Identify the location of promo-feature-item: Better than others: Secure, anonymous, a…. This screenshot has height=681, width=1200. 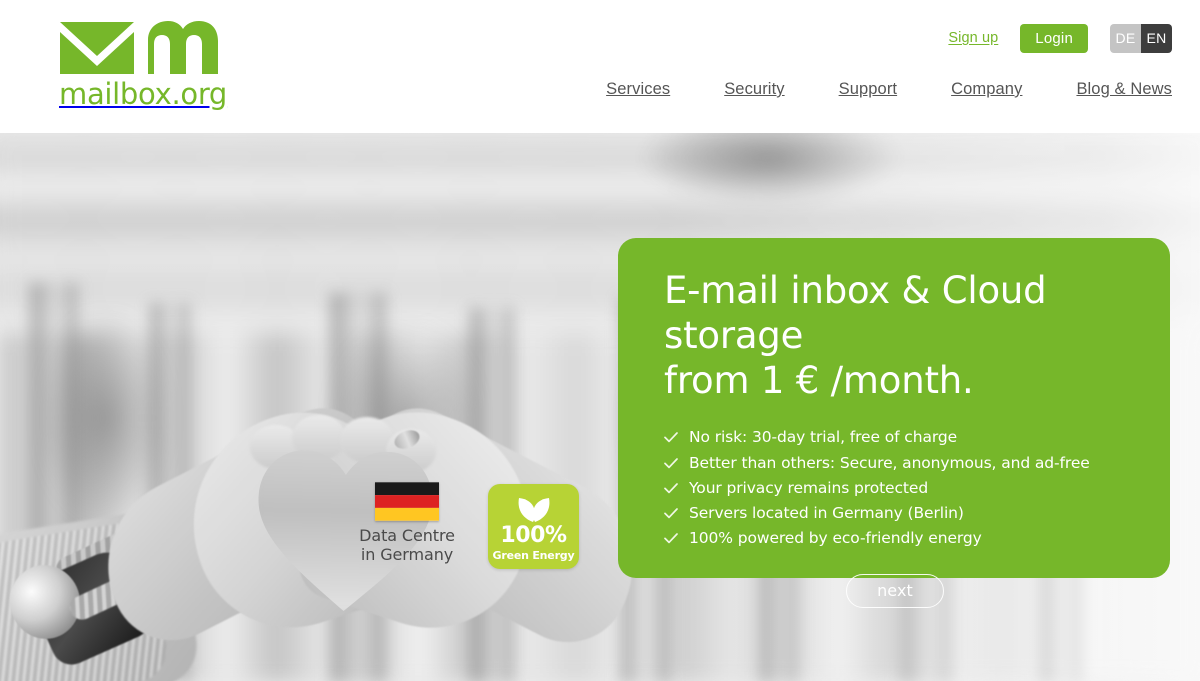
(895, 463).